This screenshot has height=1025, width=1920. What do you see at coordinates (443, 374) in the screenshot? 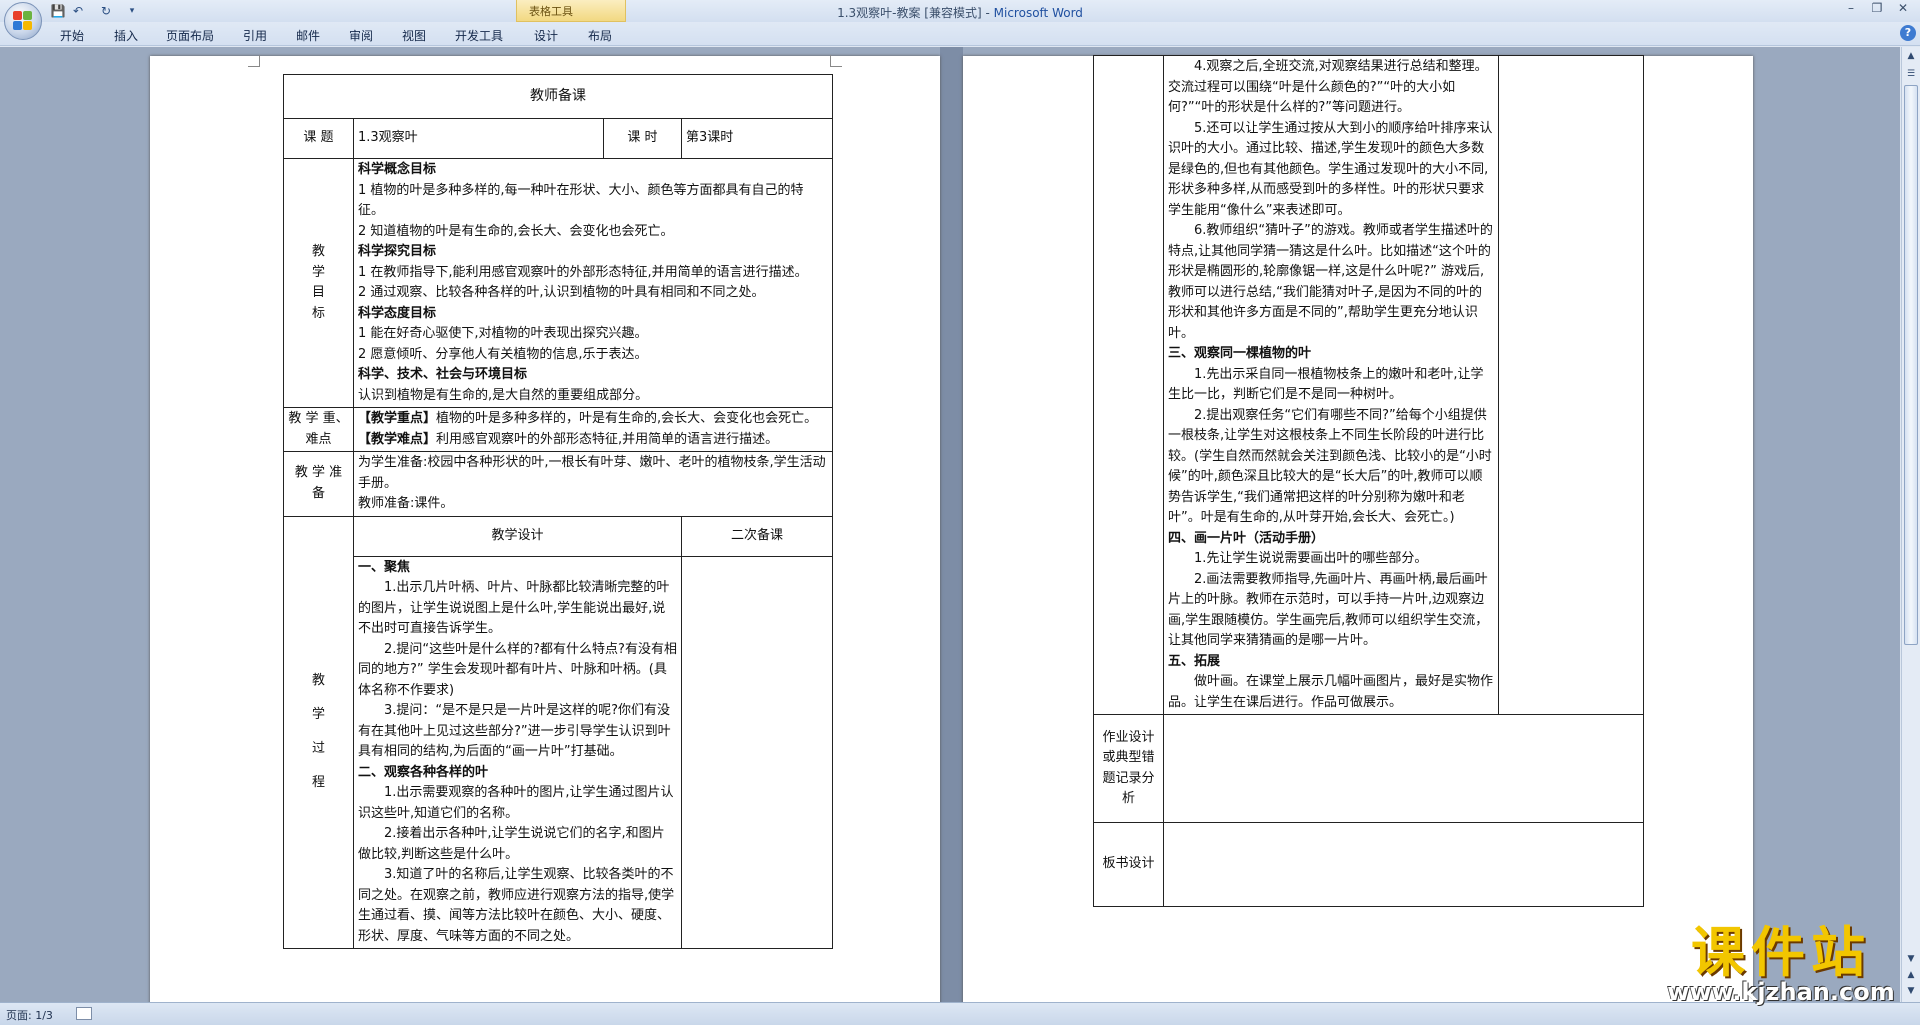
I see `section-heading: 科学、技术、社会与环境目标` at bounding box center [443, 374].